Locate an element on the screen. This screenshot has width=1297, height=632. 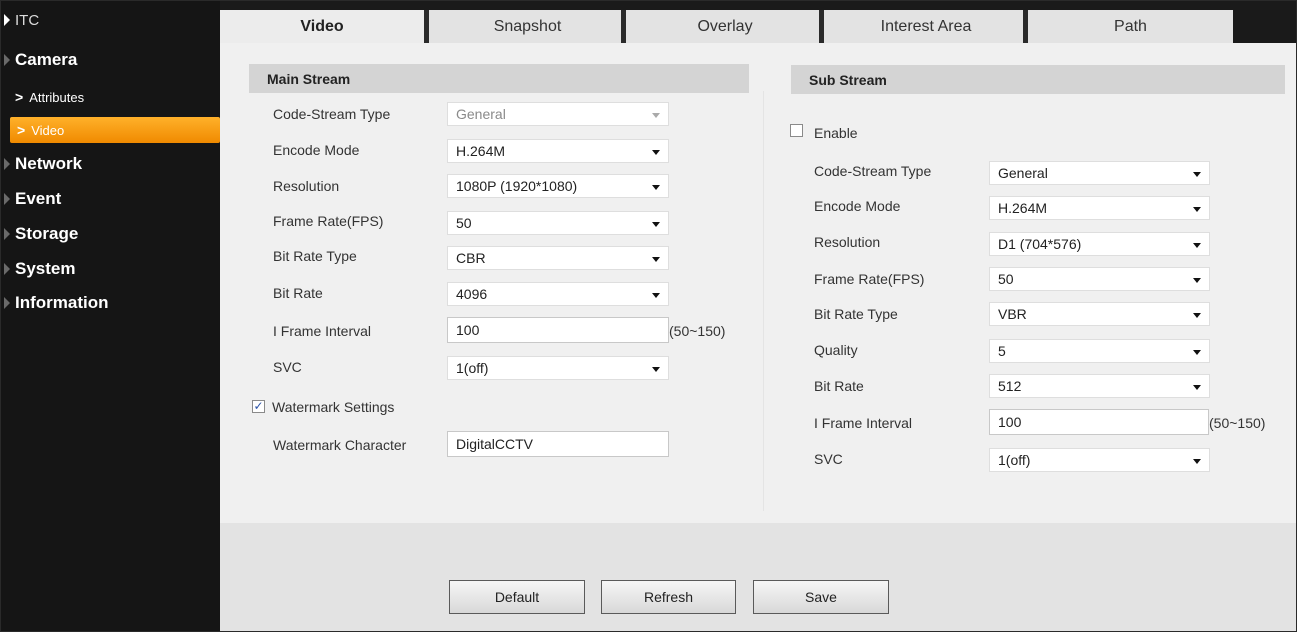
sidebar-item-label: Network is located at coordinates (49, 163).